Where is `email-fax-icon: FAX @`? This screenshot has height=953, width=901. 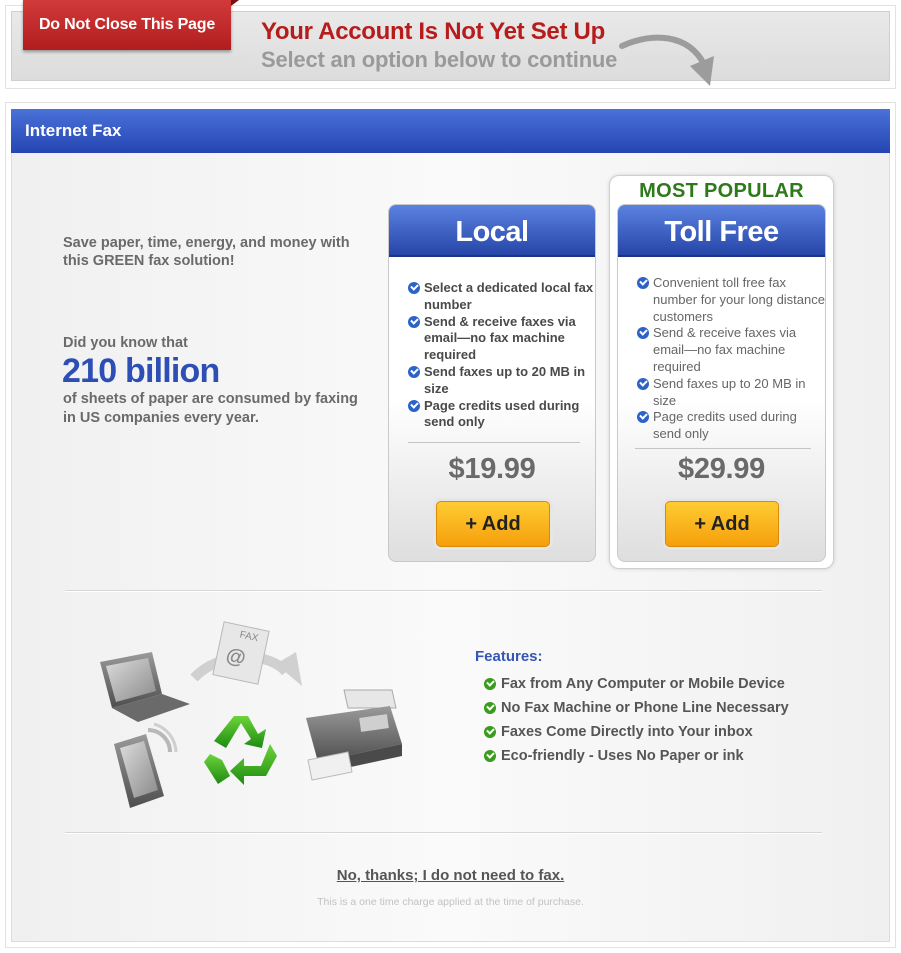
email-fax-icon: FAX @ is located at coordinates (241, 653).